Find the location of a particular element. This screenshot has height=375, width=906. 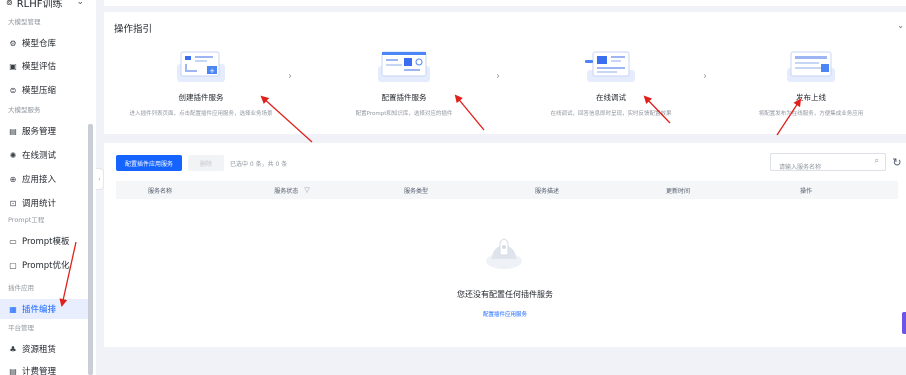

configure-service-illustration is located at coordinates (404, 66).